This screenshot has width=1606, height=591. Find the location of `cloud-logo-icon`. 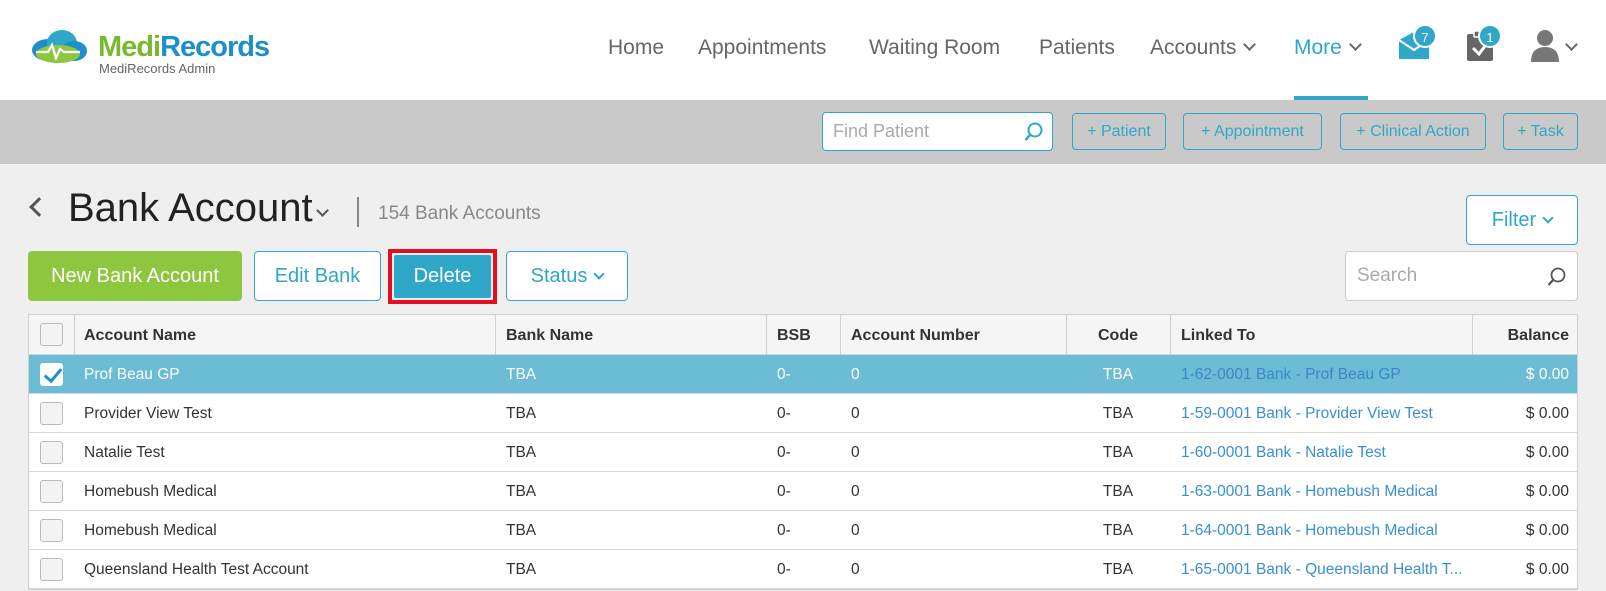

cloud-logo-icon is located at coordinates (59, 46).